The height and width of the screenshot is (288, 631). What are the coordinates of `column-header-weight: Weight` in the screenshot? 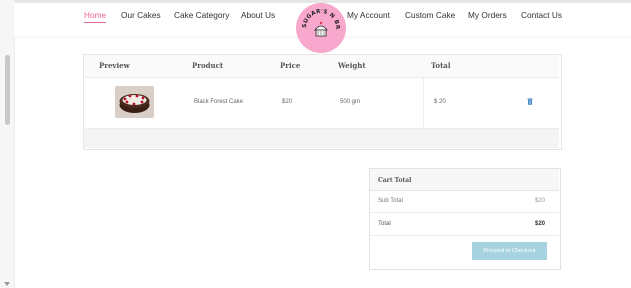 It's located at (352, 65).